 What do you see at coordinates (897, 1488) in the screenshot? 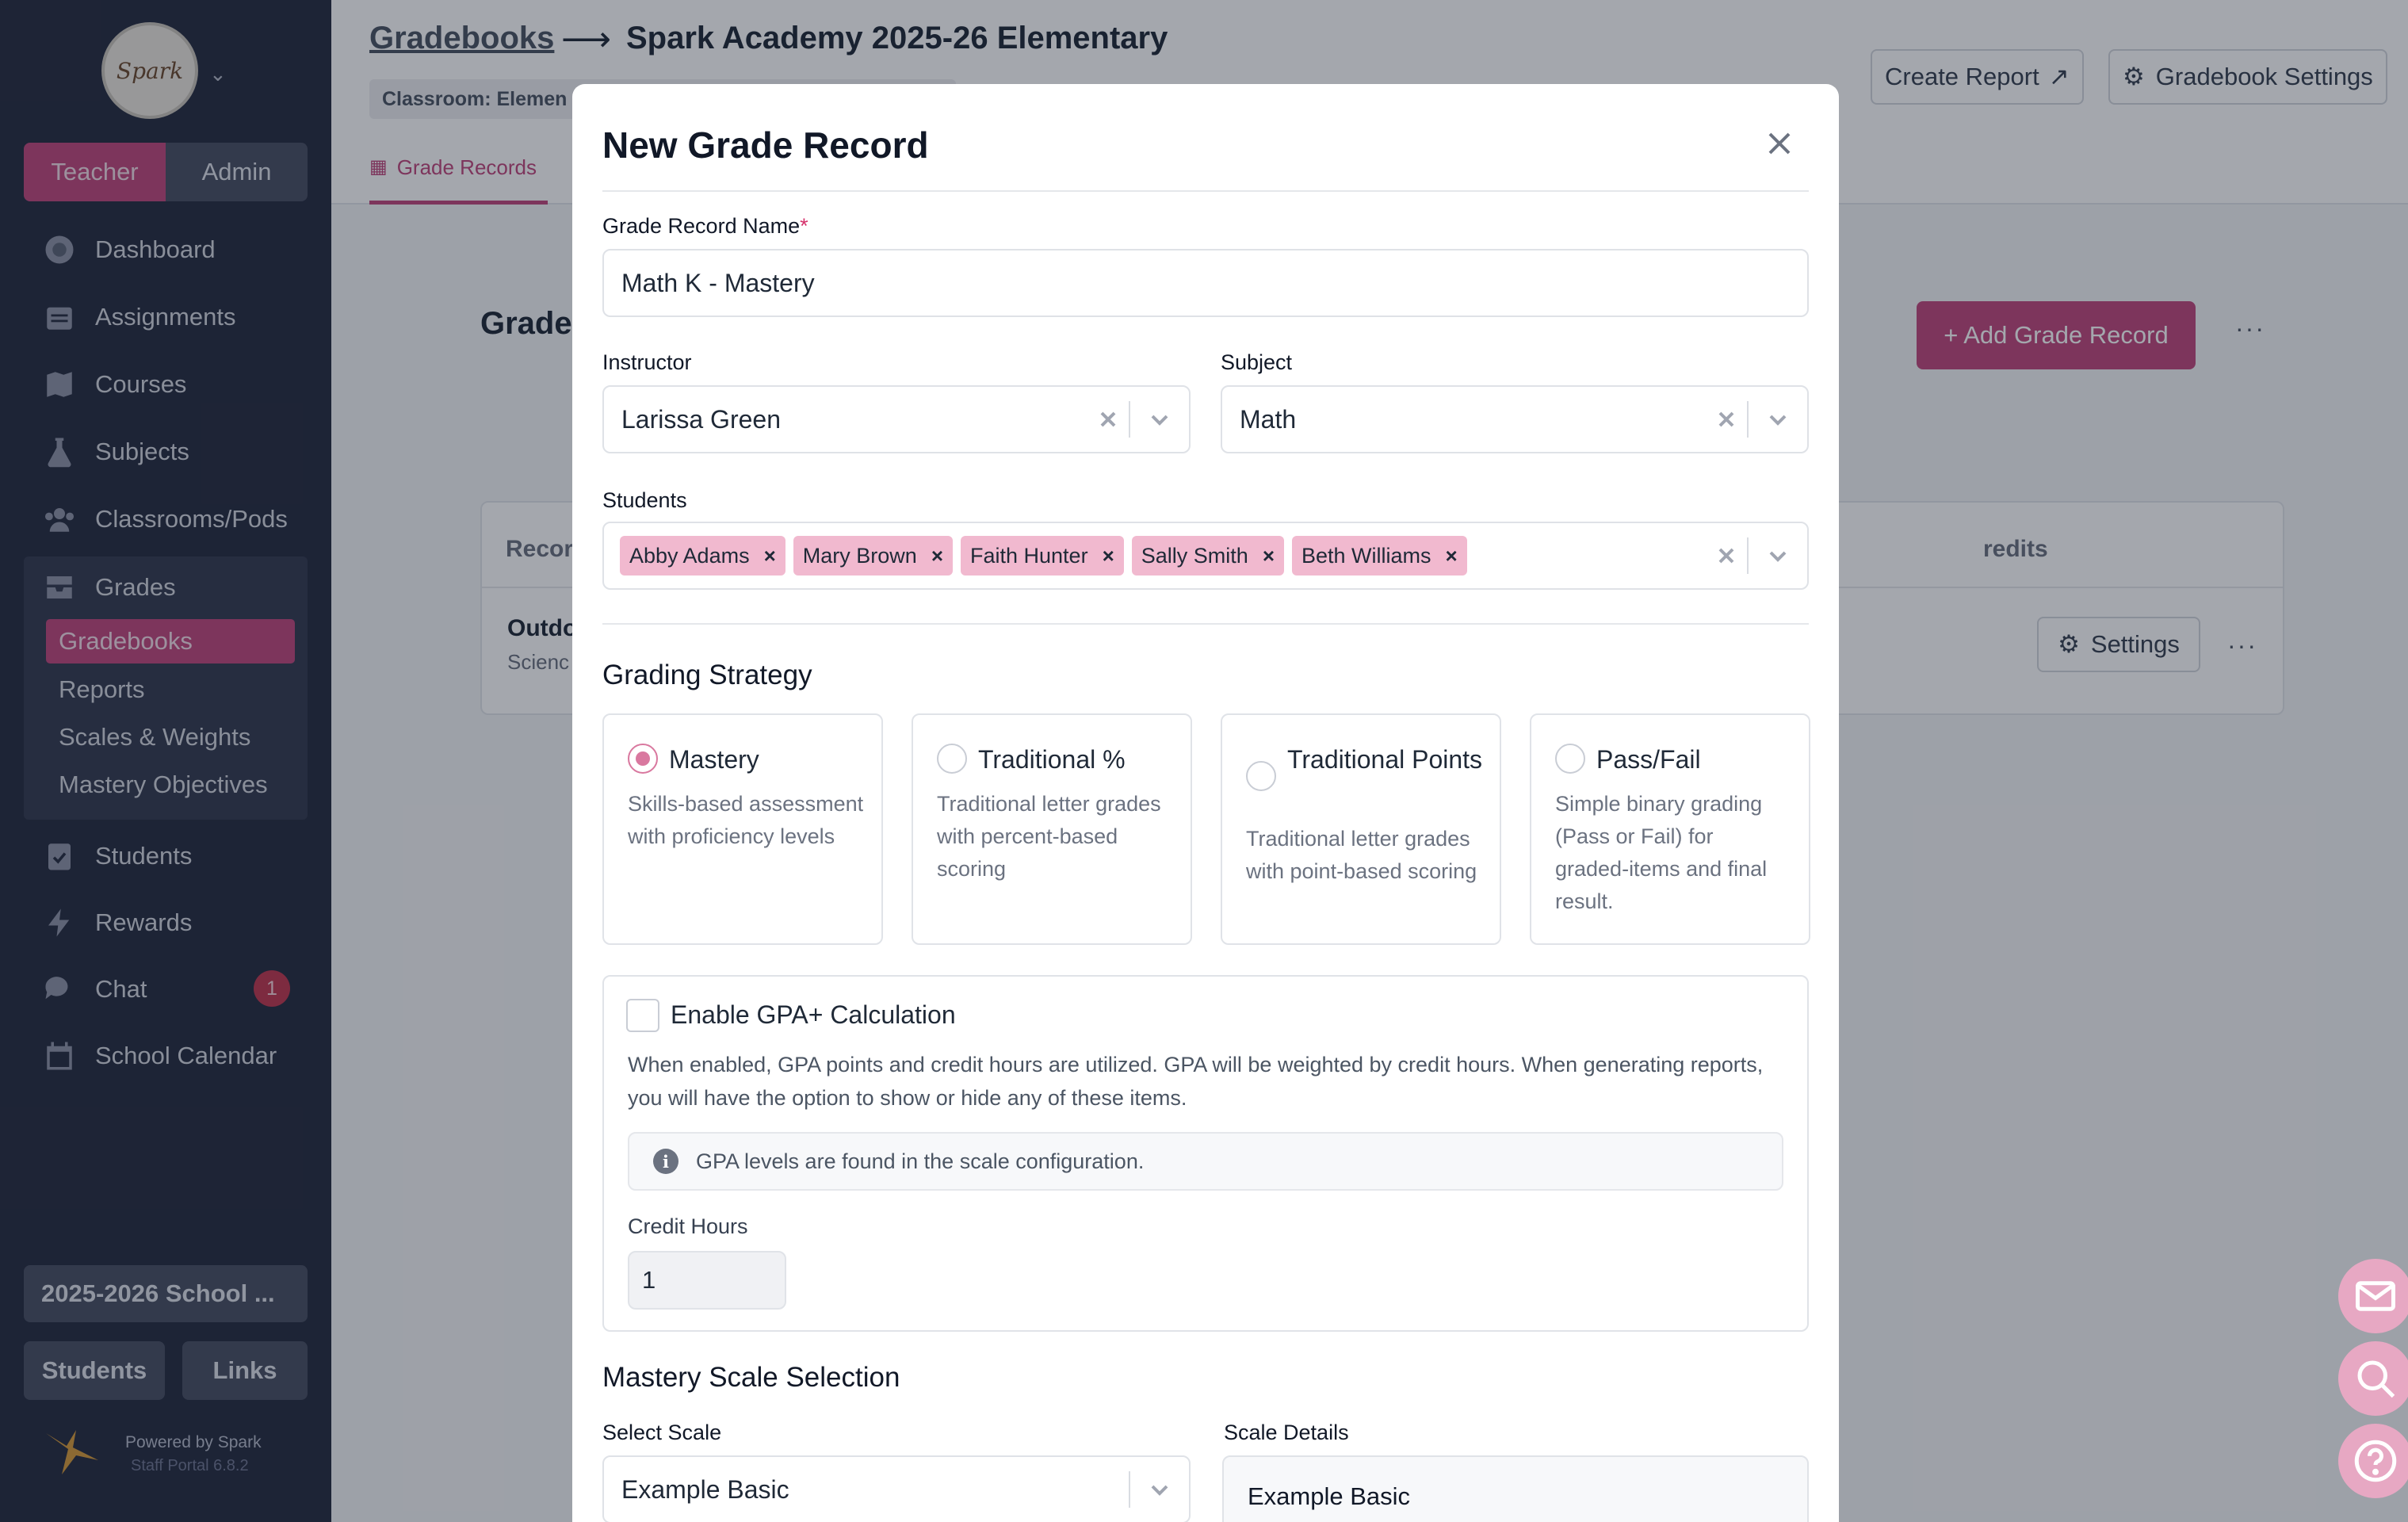
I see `select-scale-dropdown: Example Basic` at bounding box center [897, 1488].